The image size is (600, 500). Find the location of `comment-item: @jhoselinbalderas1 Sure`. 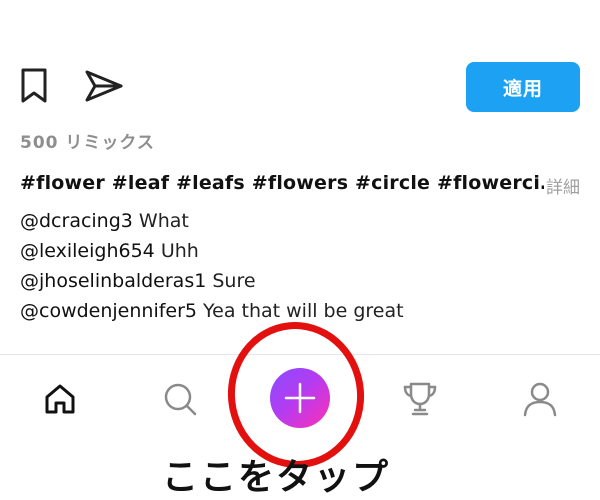

comment-item: @jhoselinbalderas1 Sure is located at coordinates (138, 281).